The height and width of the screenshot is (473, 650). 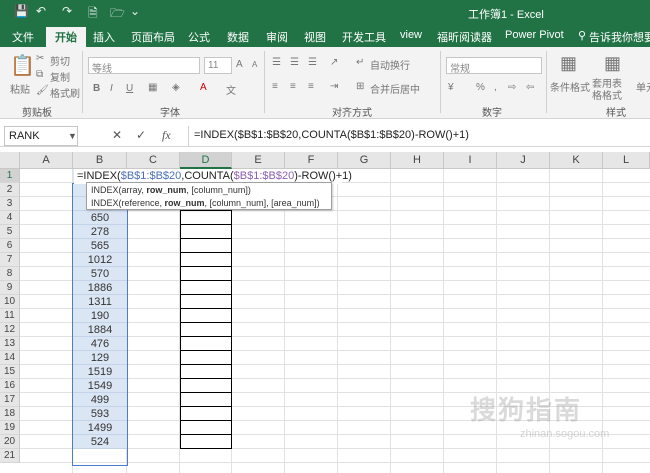 I want to click on tooltip-line-array: INDEX(array, row_num, [column_num]), so click(x=209, y=190).